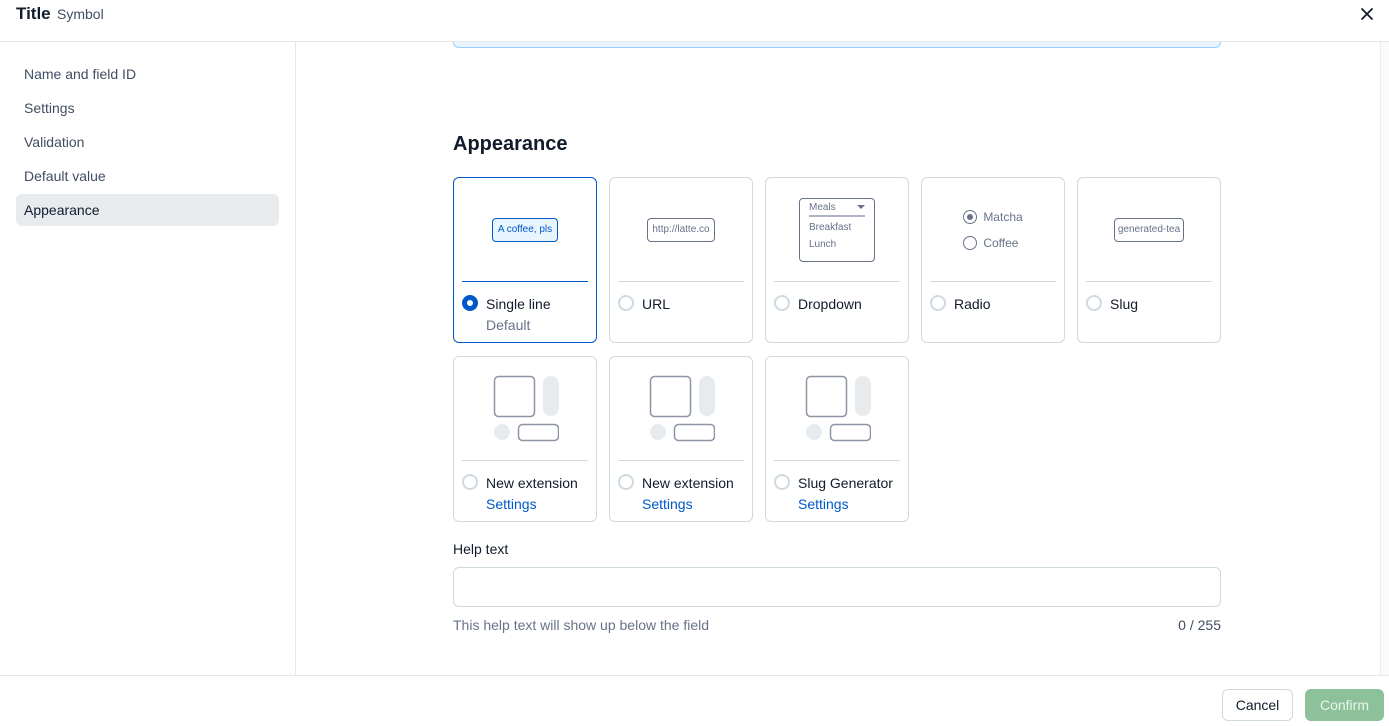  What do you see at coordinates (1344, 705) in the screenshot?
I see `confirm-button: Confirm` at bounding box center [1344, 705].